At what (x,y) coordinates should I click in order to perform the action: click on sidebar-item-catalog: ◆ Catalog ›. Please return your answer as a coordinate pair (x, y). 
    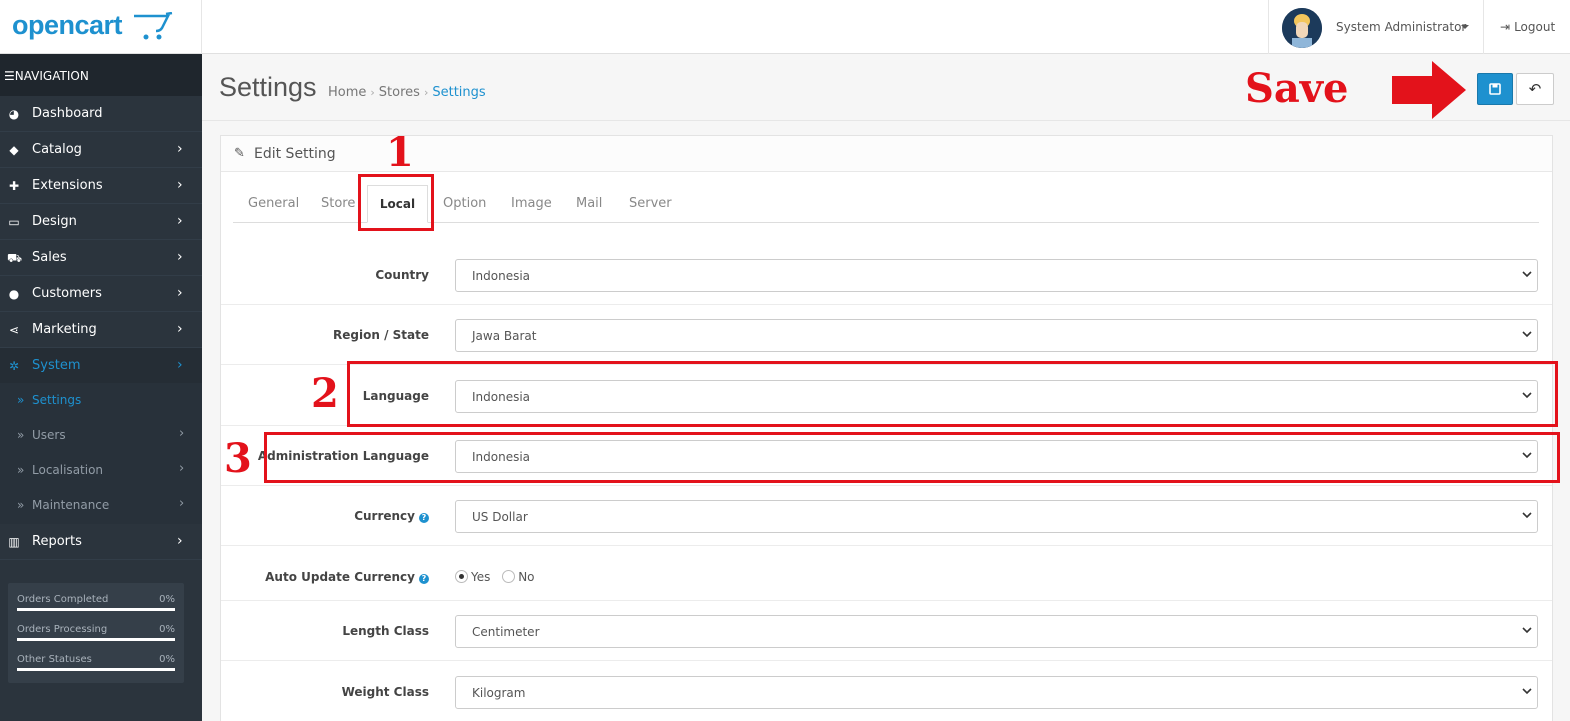
    Looking at the image, I should click on (101, 150).